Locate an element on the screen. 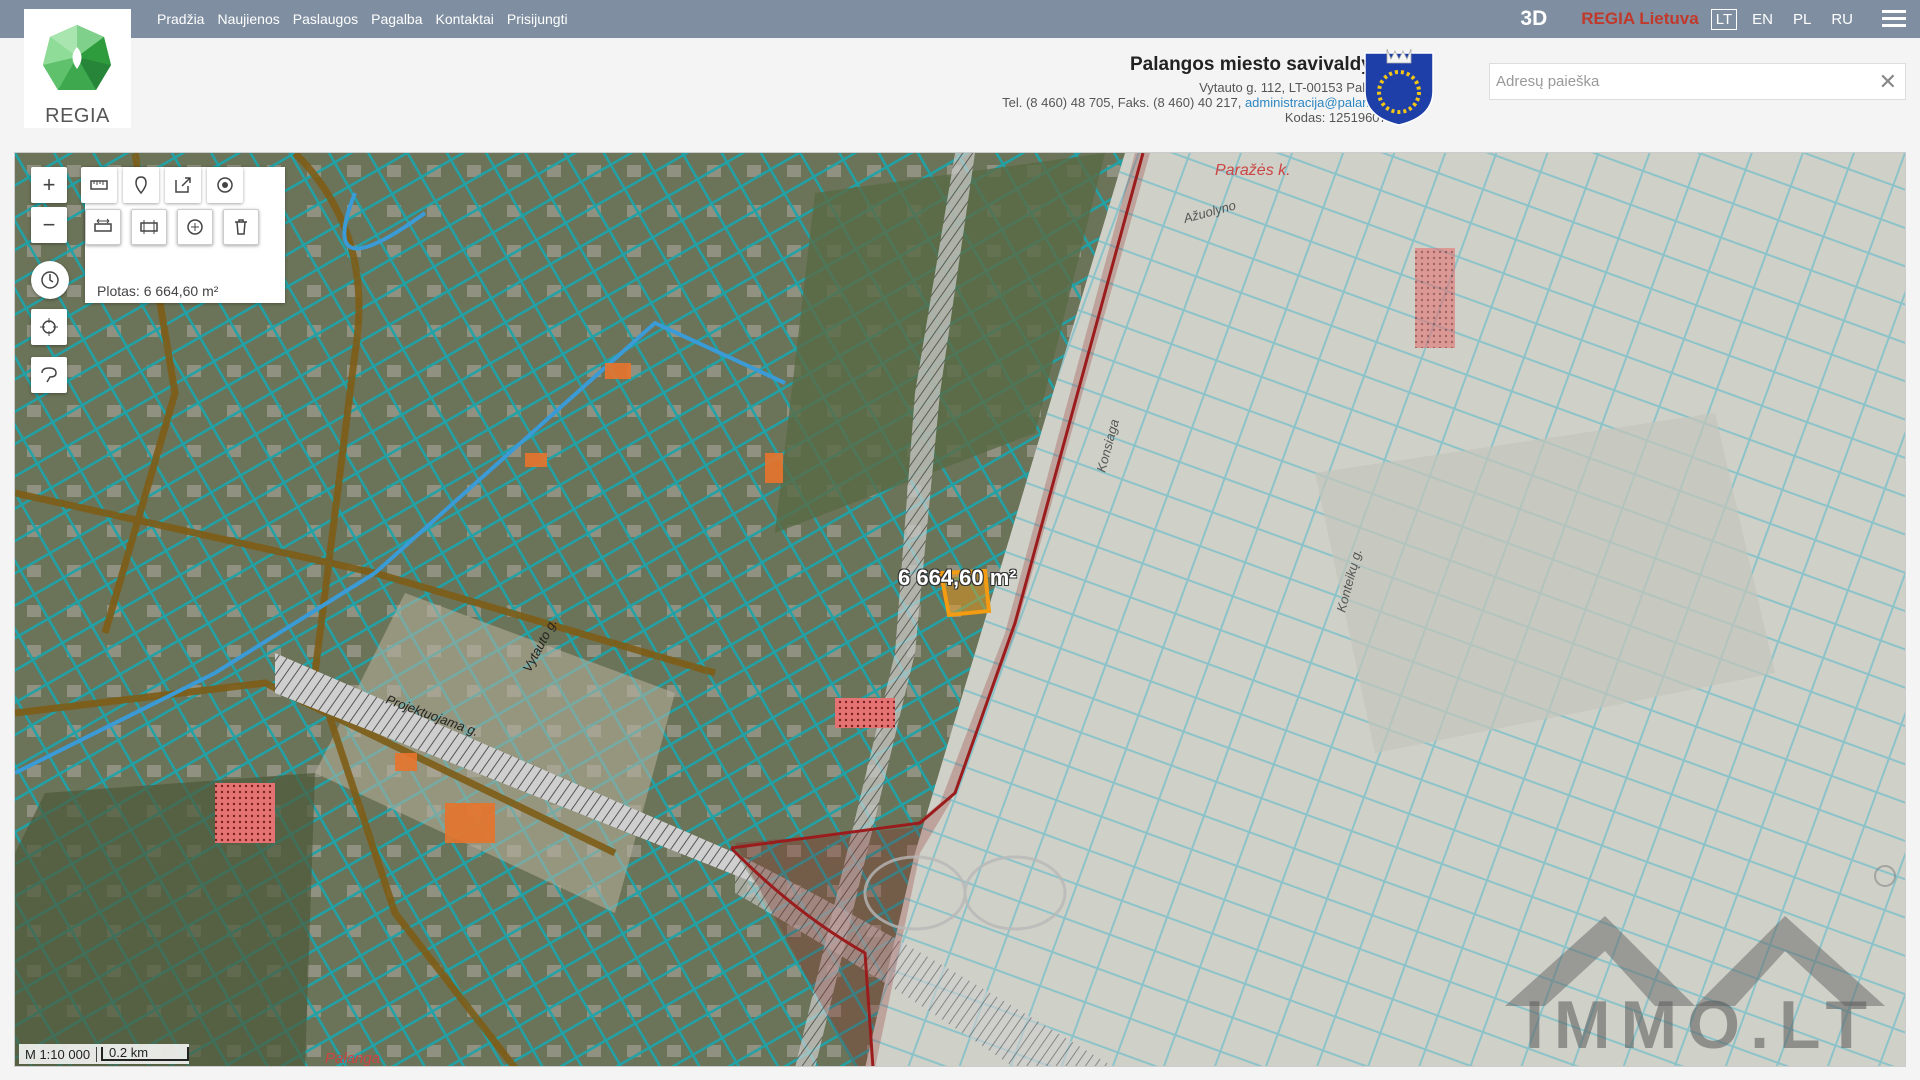 This screenshot has width=1920, height=1080. locate-button is located at coordinates (49, 327).